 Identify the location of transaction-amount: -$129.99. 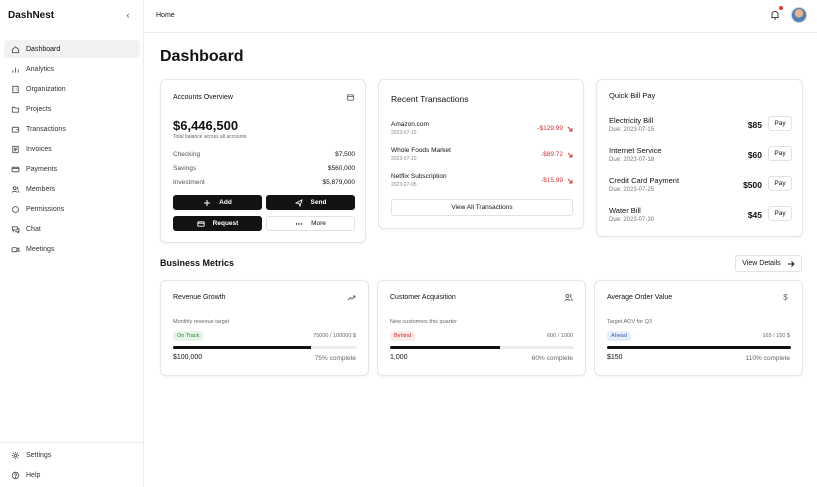
(555, 128).